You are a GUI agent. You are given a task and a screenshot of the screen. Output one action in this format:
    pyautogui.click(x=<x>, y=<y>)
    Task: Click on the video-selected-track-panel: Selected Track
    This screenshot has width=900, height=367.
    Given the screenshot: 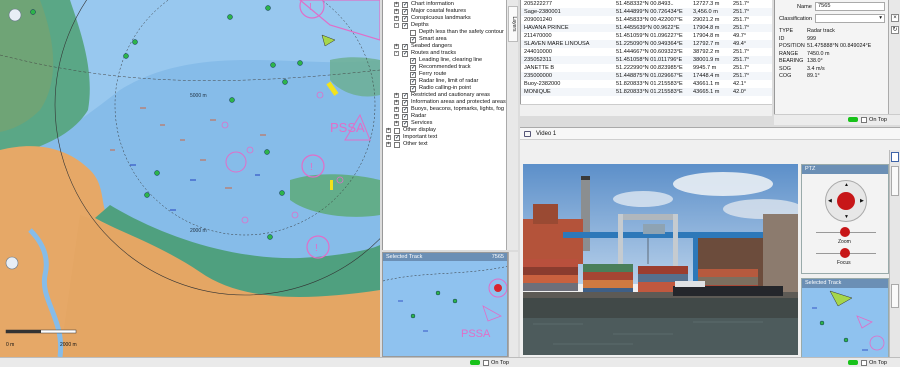 What is the action you would take?
    pyautogui.click(x=845, y=318)
    